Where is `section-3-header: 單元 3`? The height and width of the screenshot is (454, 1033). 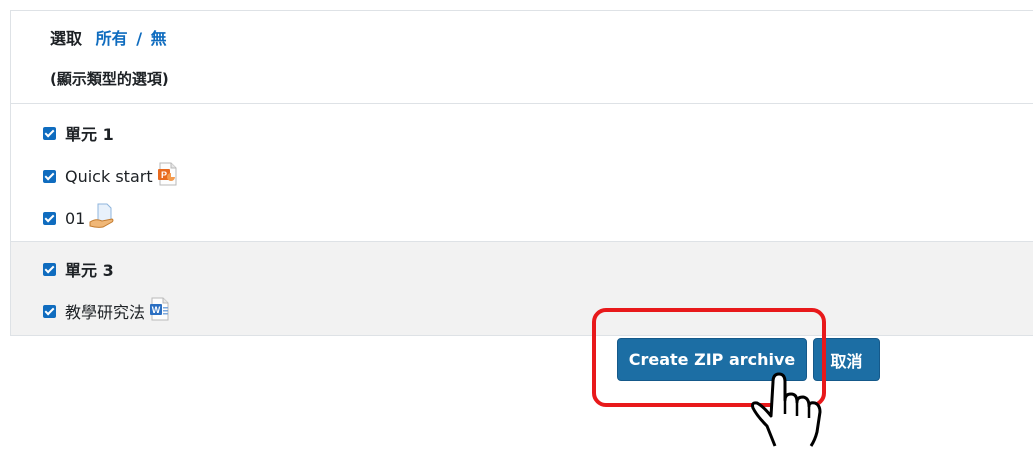 section-3-header: 單元 3 is located at coordinates (78, 269).